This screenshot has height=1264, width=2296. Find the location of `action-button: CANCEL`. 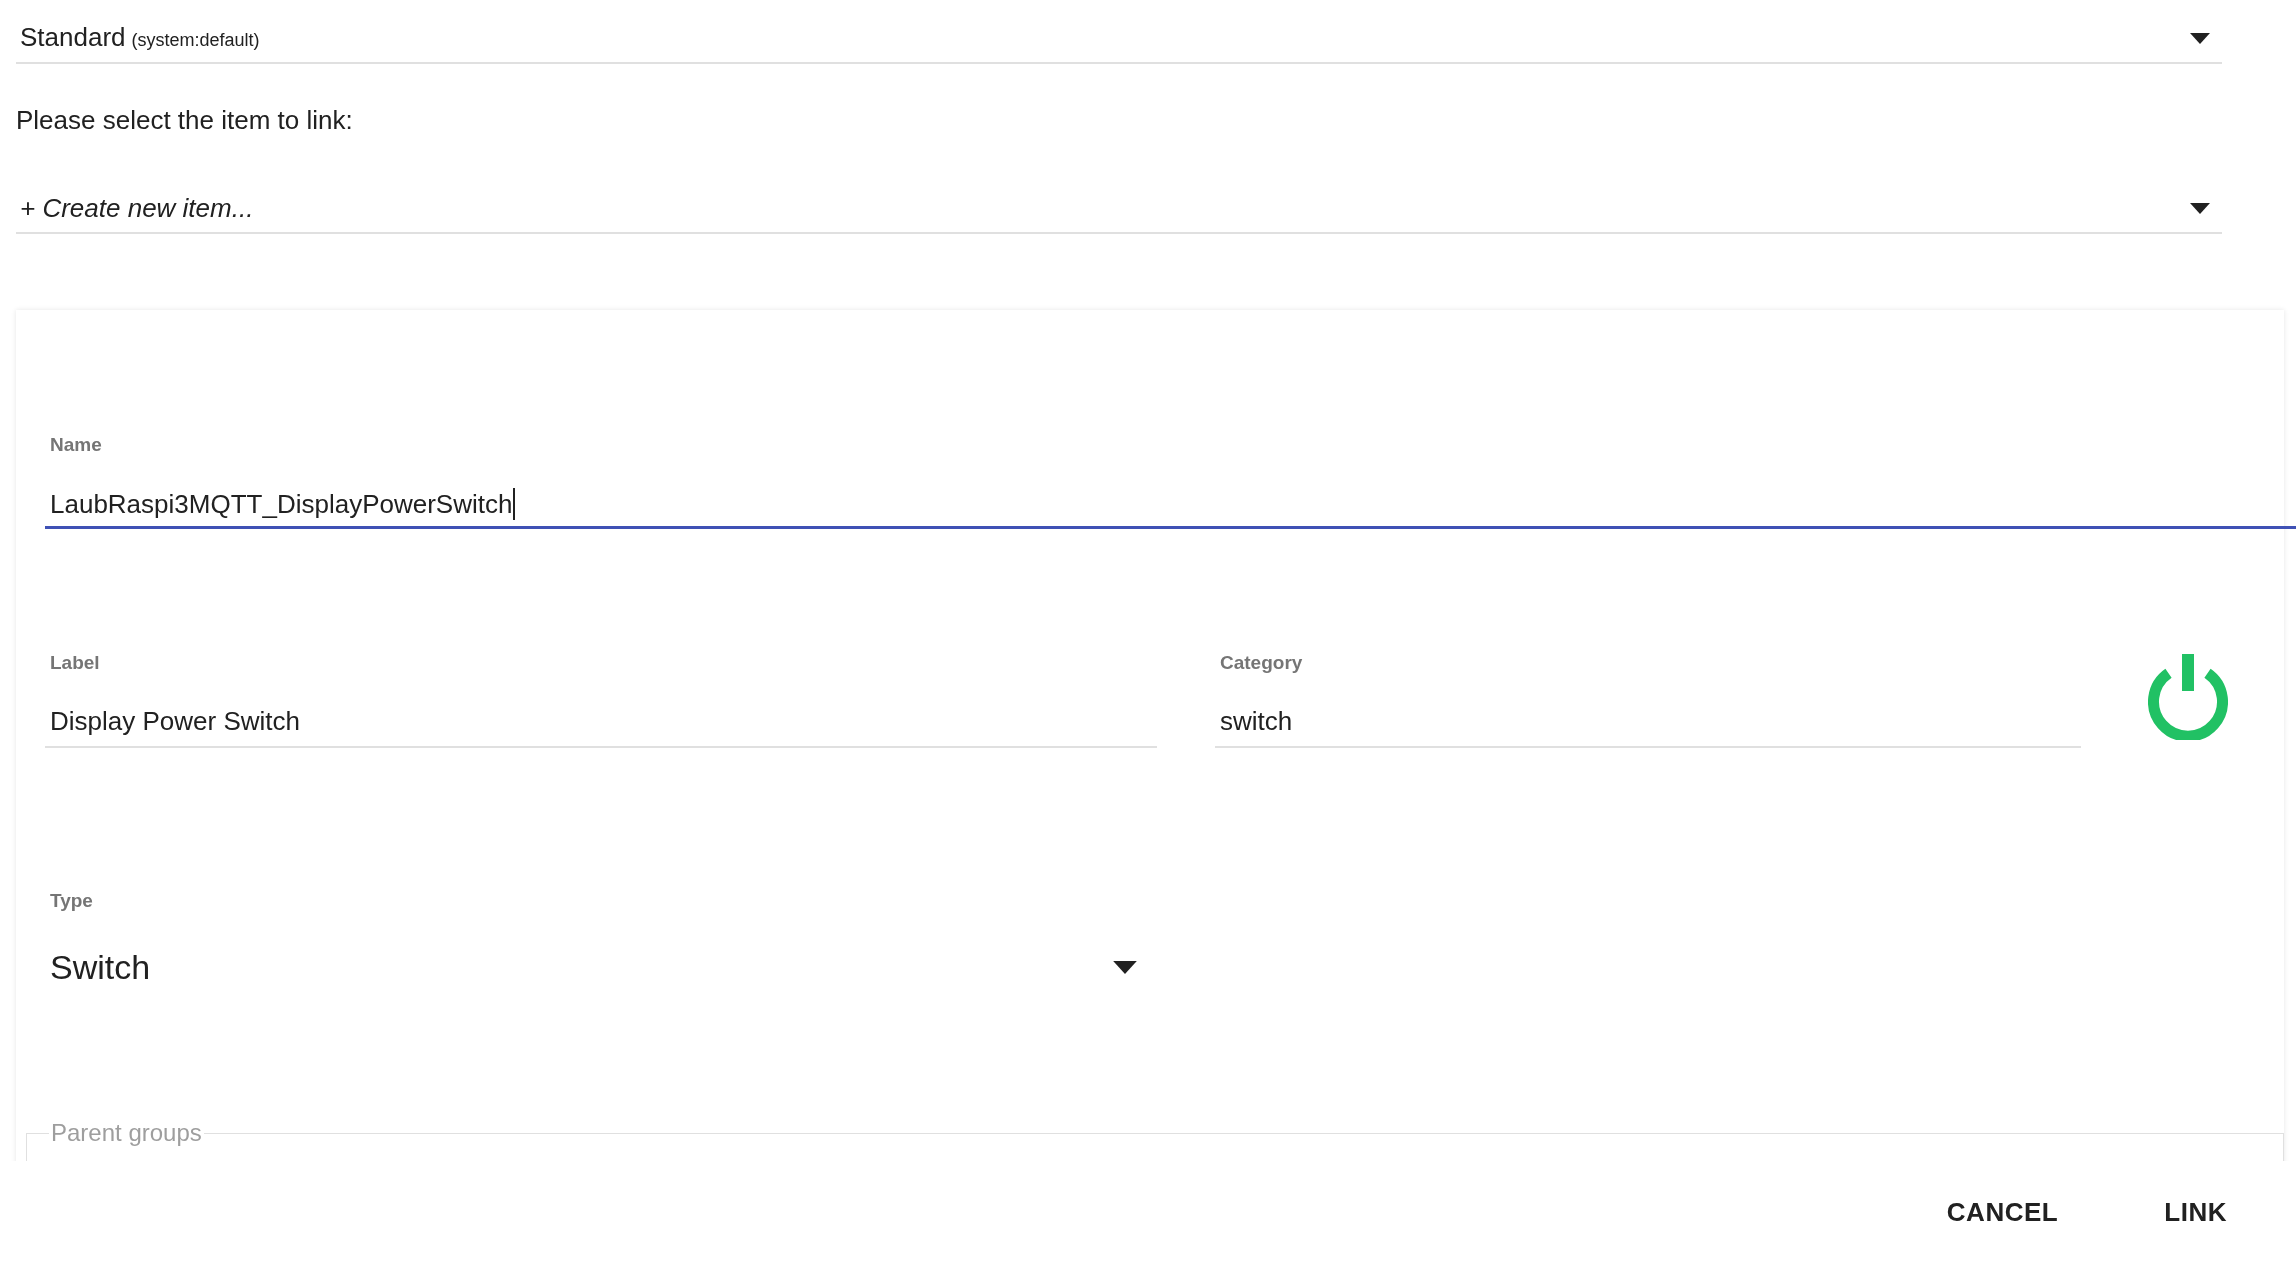

action-button: CANCEL is located at coordinates (2002, 1212).